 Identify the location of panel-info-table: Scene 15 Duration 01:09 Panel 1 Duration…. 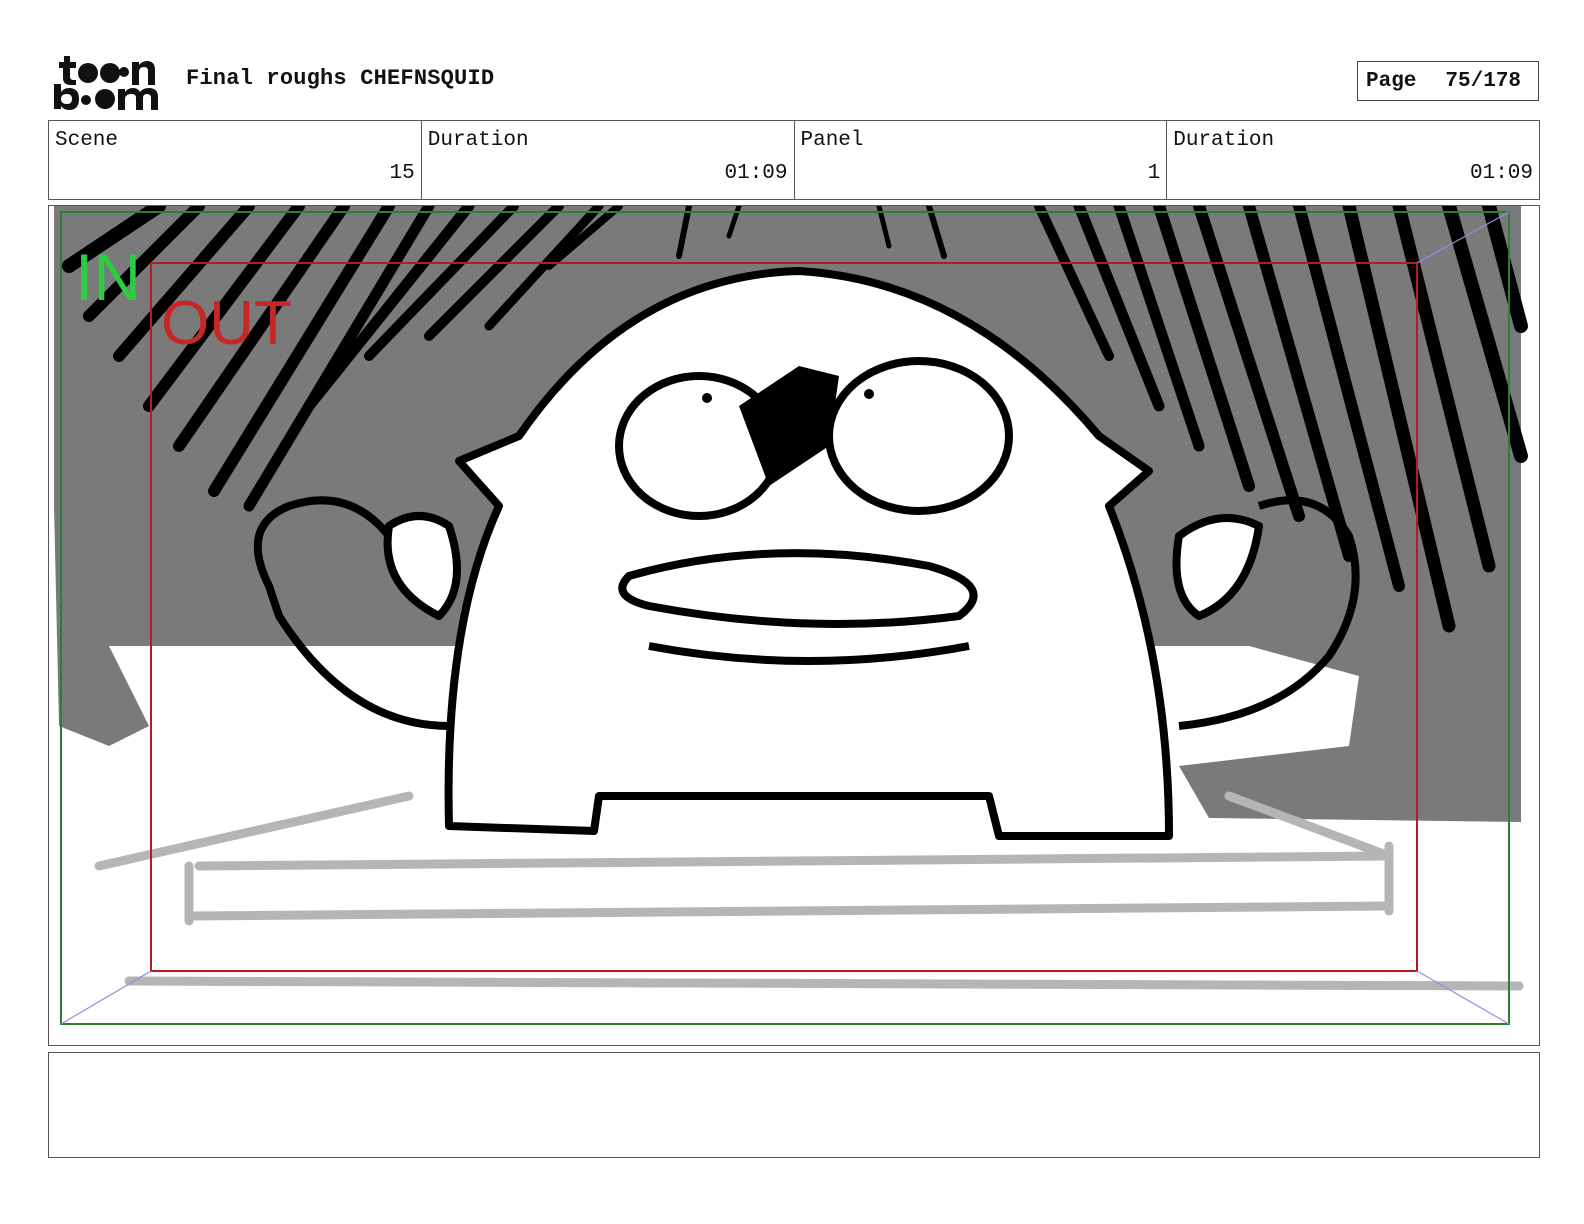
(794, 160).